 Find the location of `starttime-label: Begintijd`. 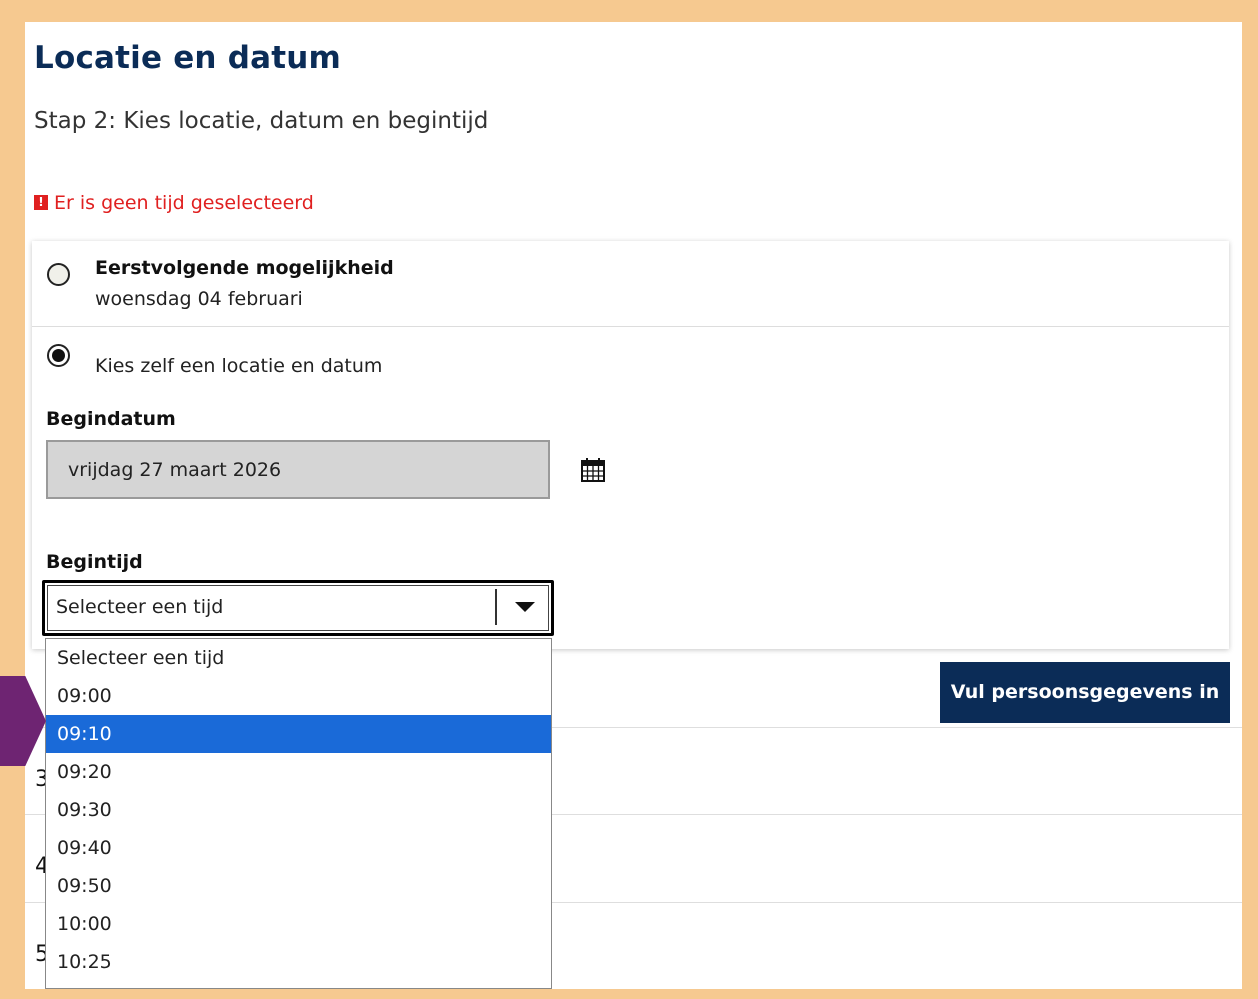

starttime-label: Begintijd is located at coordinates (94, 562).